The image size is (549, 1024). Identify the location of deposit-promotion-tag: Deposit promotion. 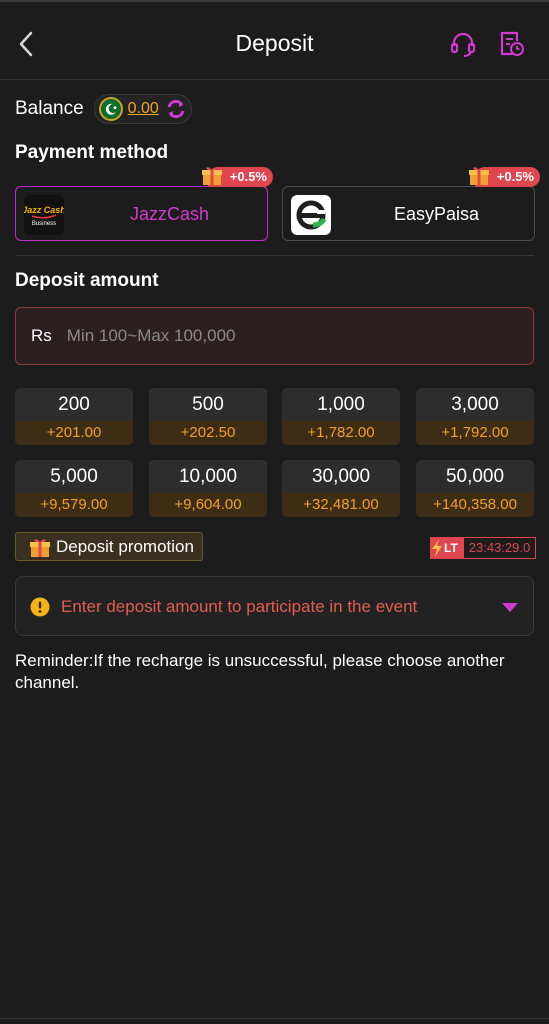
(109, 546).